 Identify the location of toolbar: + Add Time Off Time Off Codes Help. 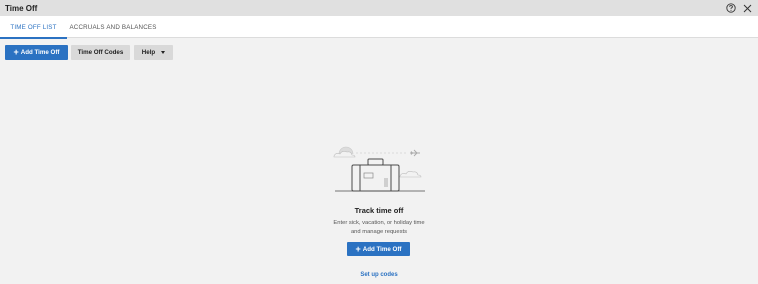
(379, 52).